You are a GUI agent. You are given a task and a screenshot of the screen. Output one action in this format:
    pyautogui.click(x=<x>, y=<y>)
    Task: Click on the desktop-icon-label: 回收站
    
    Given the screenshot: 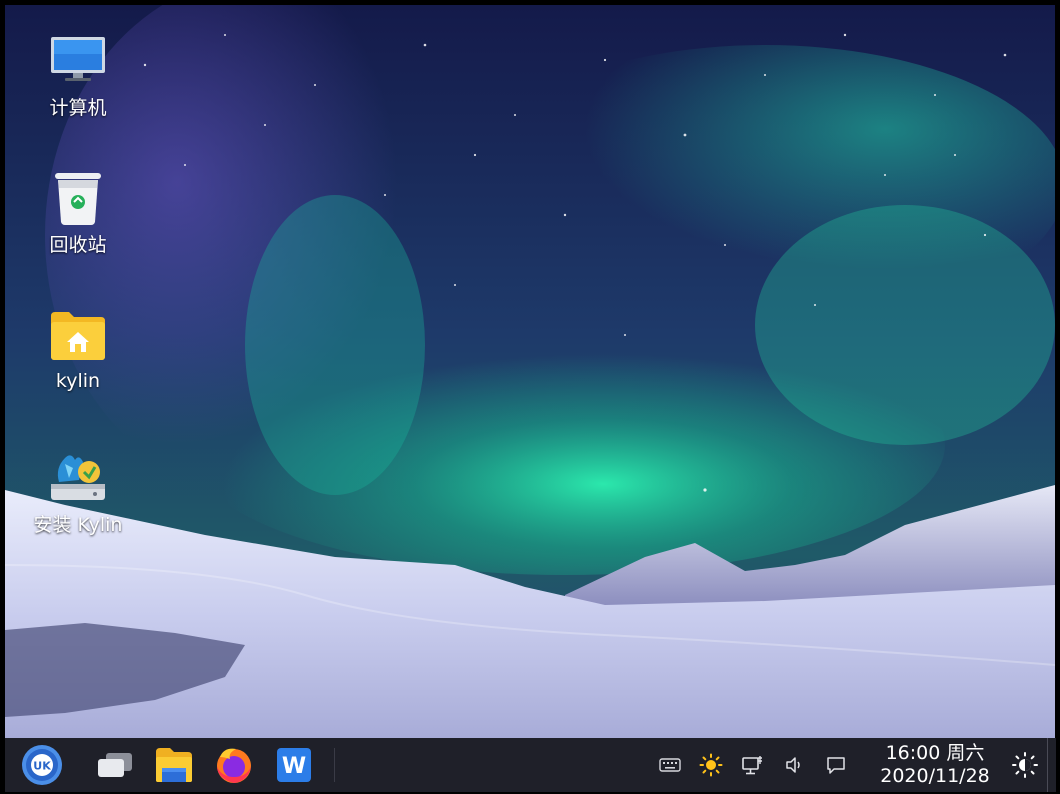 What is the action you would take?
    pyautogui.click(x=78, y=245)
    